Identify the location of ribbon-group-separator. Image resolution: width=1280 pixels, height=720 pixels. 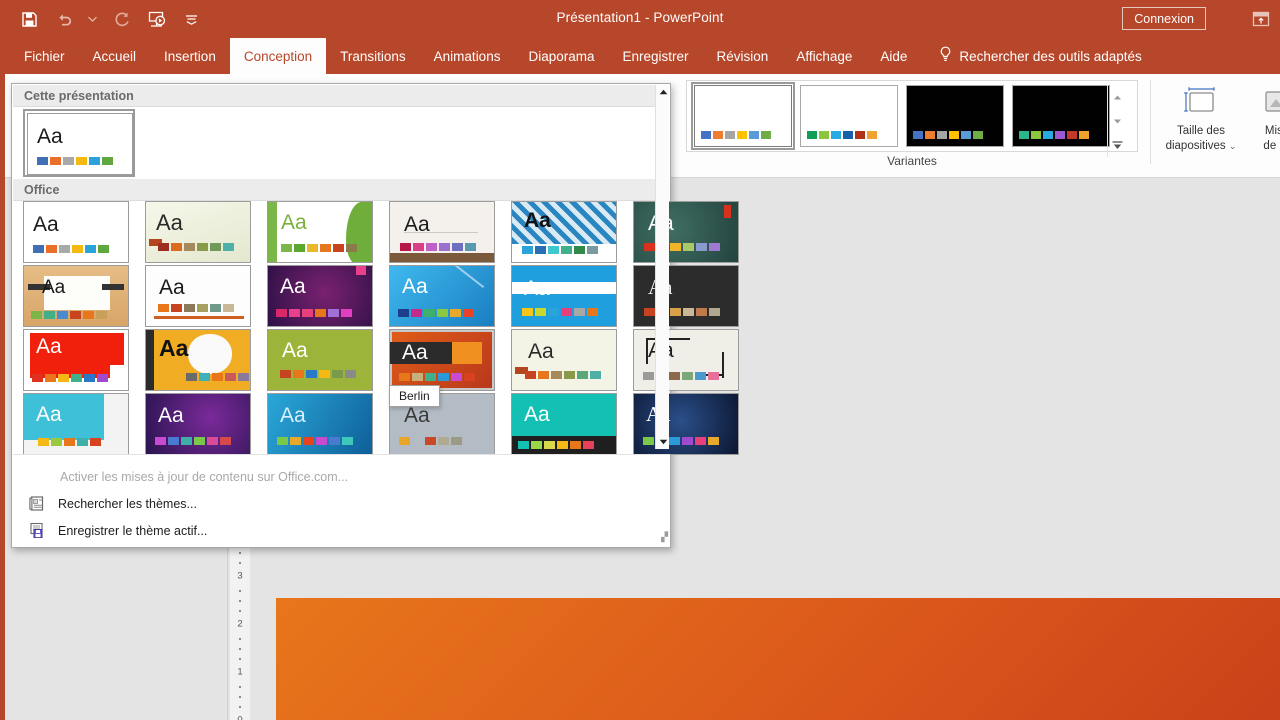
(1150, 122).